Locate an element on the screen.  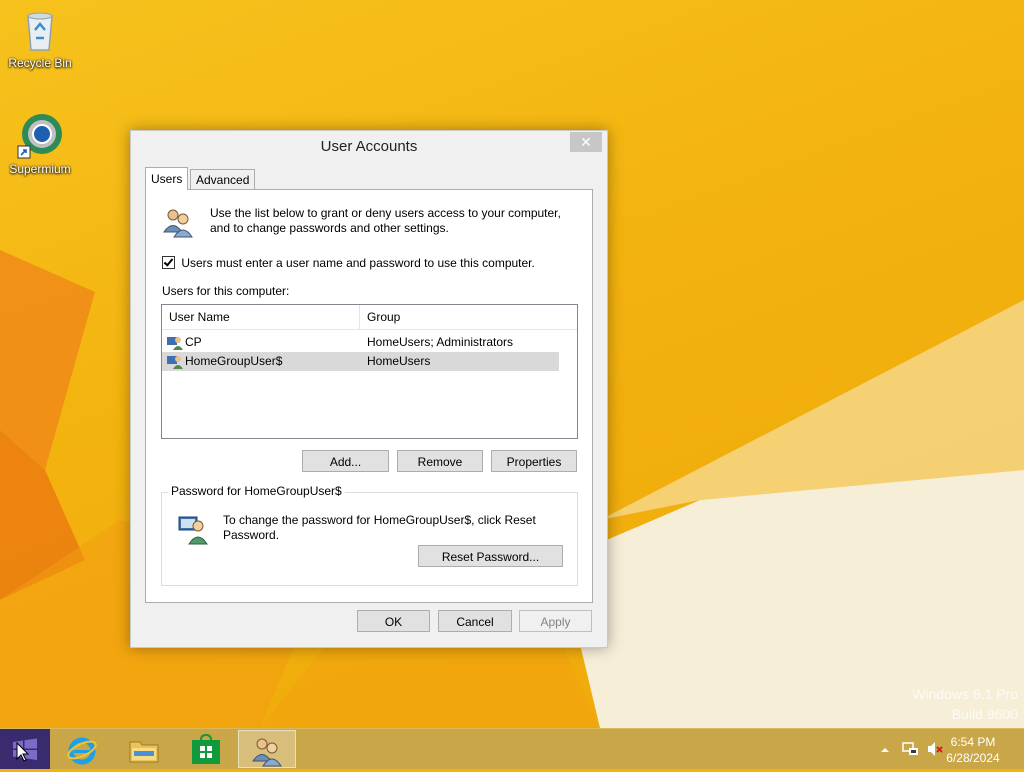
group-cell: HomeUsers is located at coordinates (399, 361).